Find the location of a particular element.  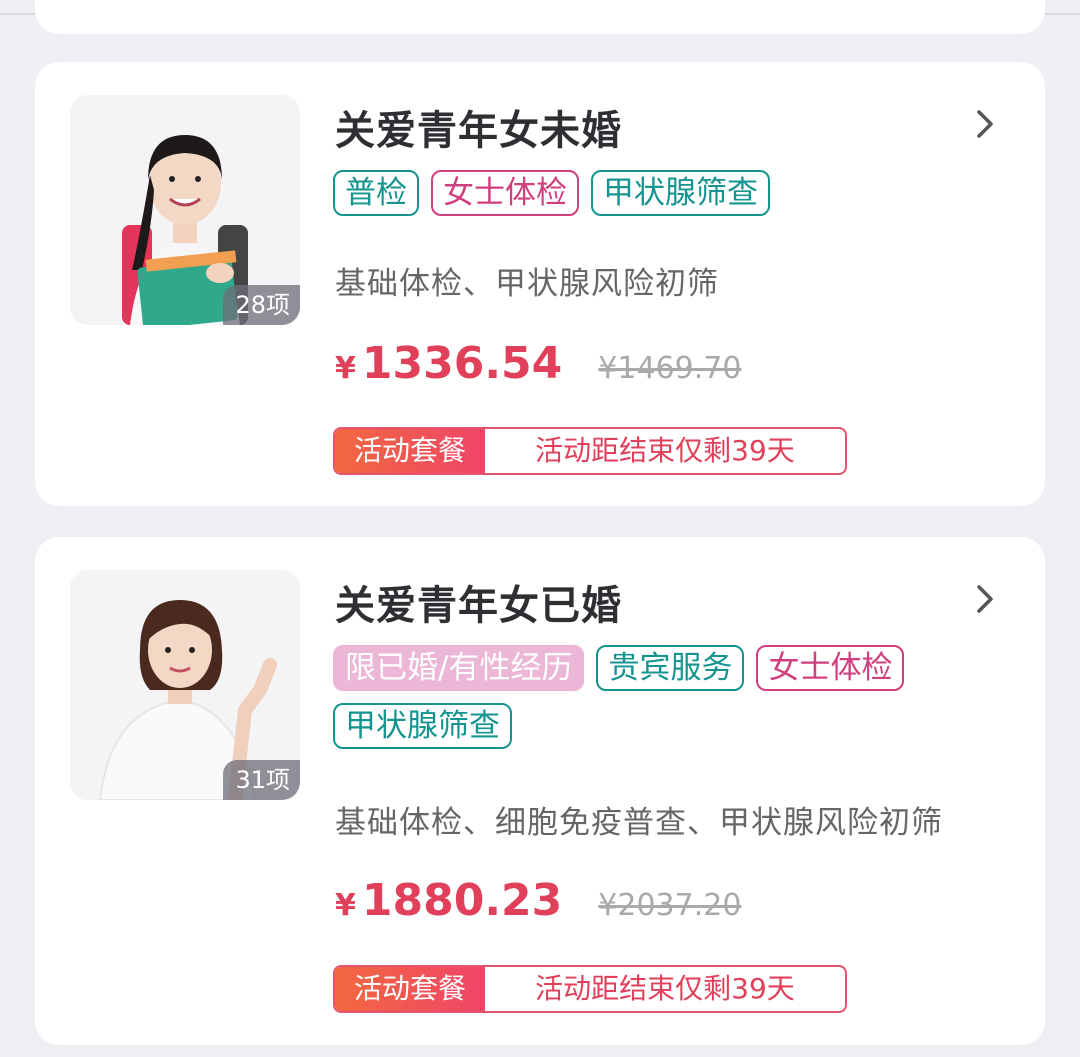

package-thumbnail: 28项 is located at coordinates (185, 210).